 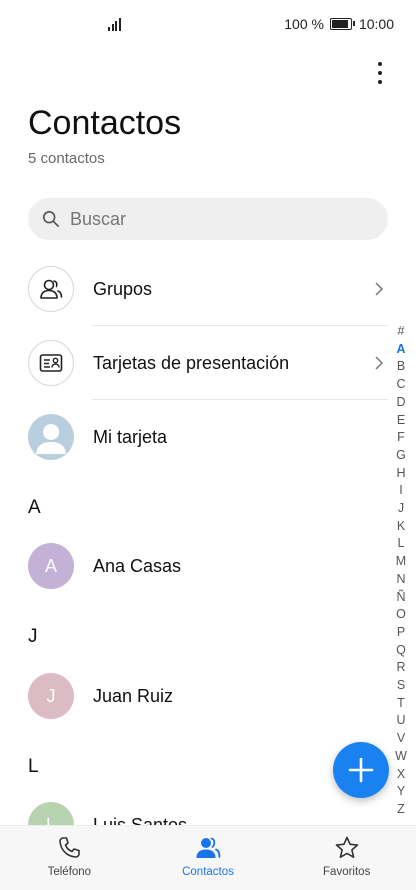 What do you see at coordinates (401, 775) in the screenshot?
I see `index-letter: X` at bounding box center [401, 775].